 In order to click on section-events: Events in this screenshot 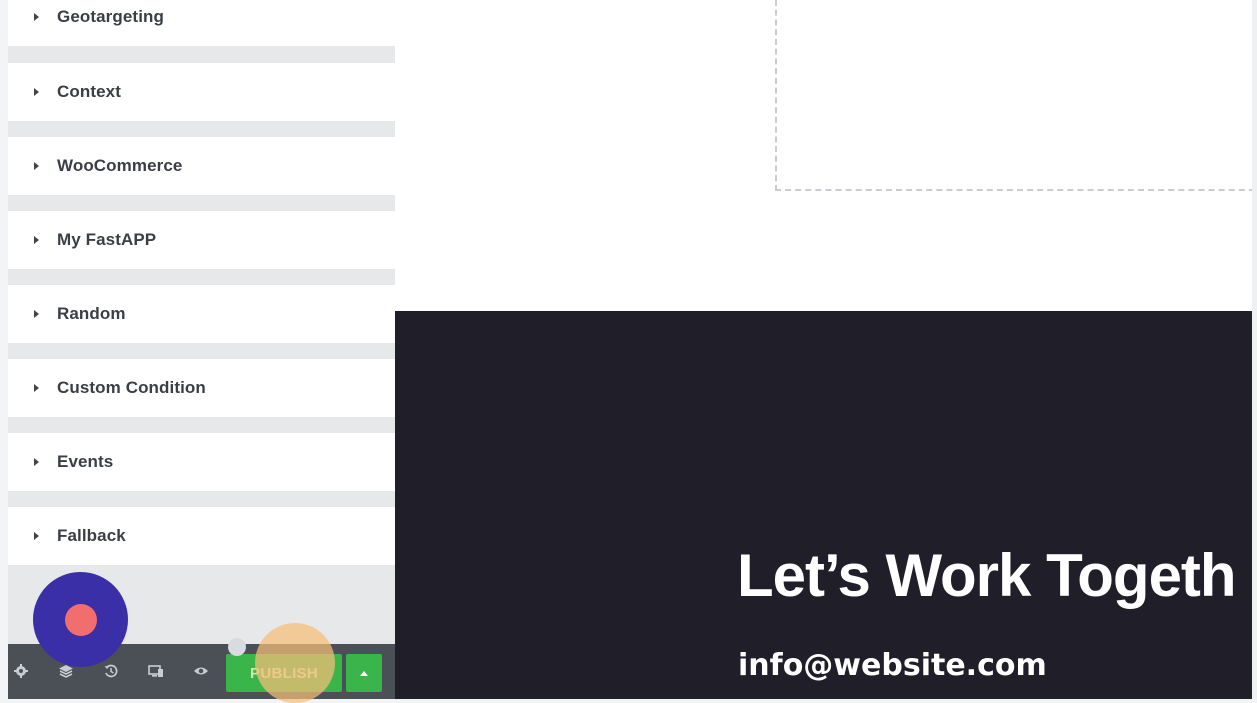, I will do `click(201, 462)`.